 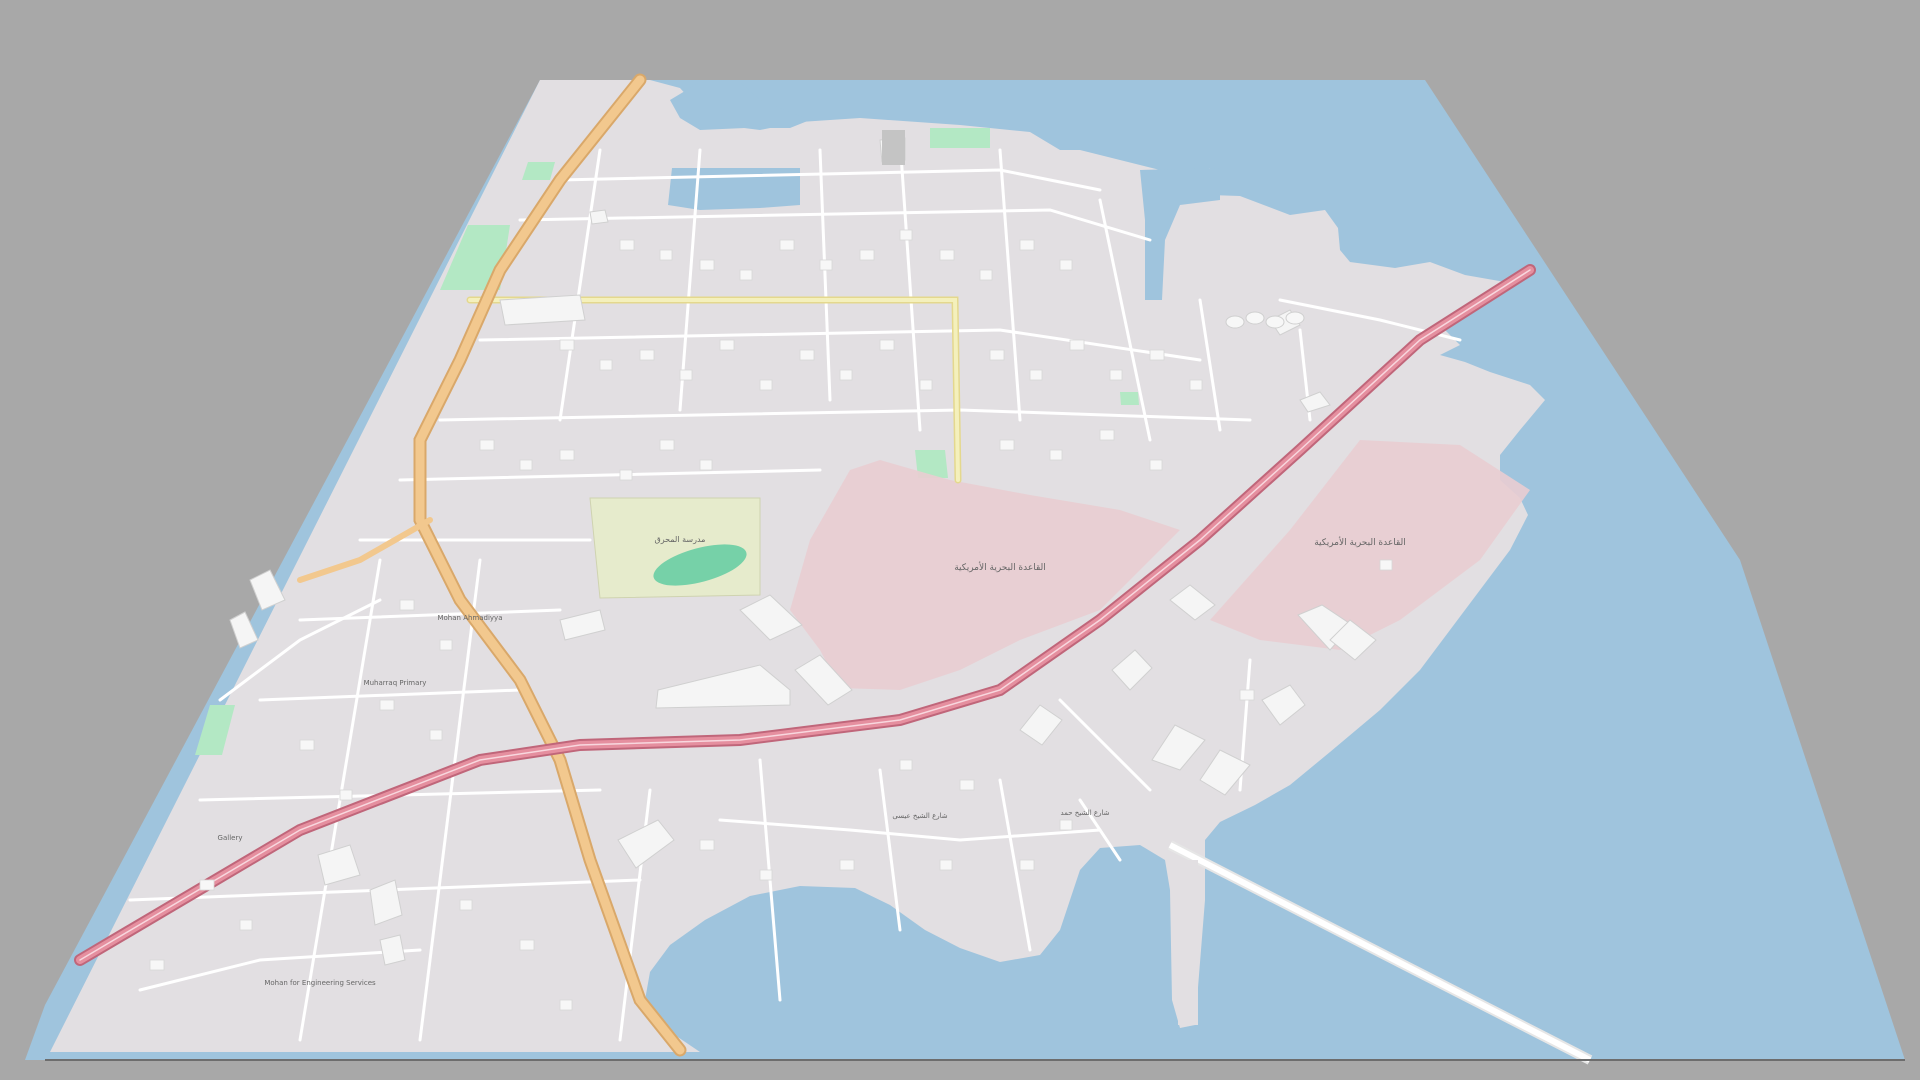 I want to click on naval-base-label-2: القاعدة البحرية الأمريكية, so click(x=1360, y=542).